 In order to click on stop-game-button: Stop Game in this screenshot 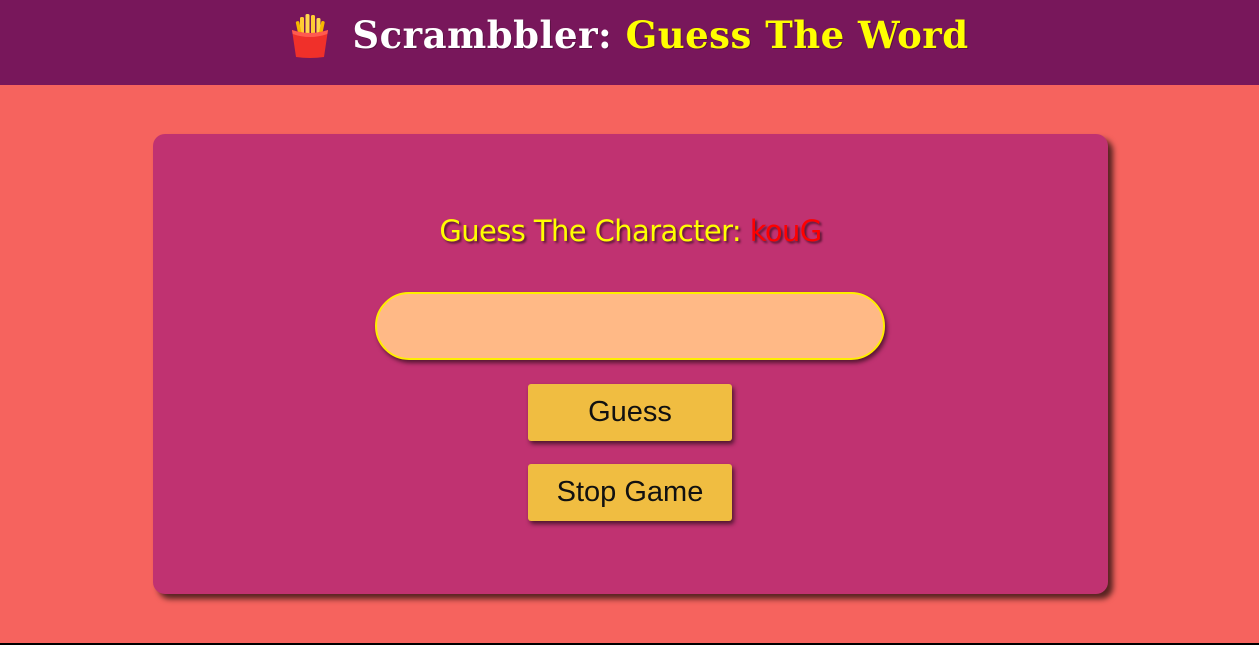, I will do `click(630, 492)`.